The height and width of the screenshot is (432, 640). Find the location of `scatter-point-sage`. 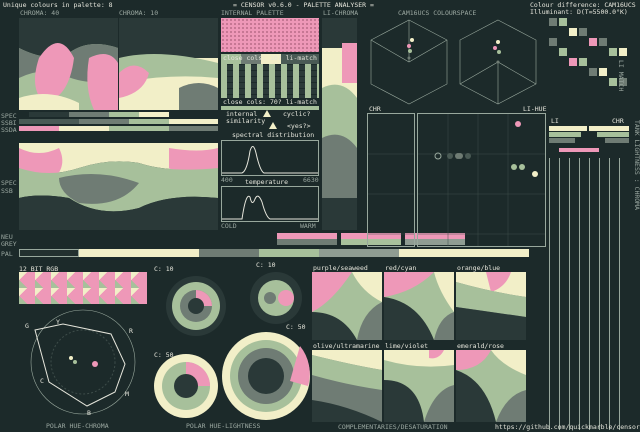

scatter-point-sage is located at coordinates (514, 167).